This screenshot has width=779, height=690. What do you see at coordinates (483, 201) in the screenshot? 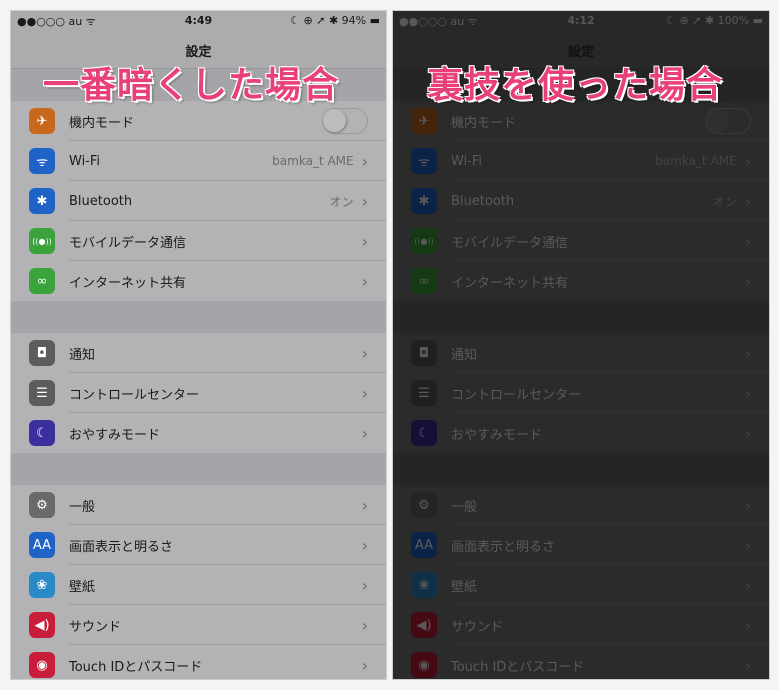
I see `row-label: Bluetooth` at bounding box center [483, 201].